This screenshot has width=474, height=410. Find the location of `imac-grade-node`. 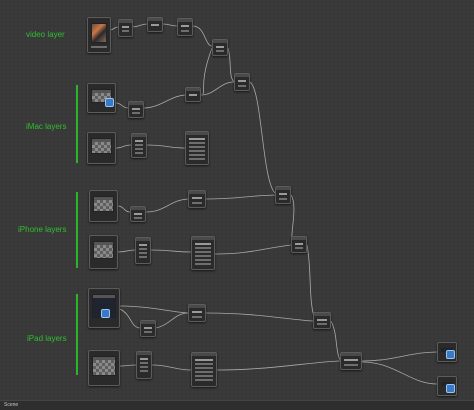

imac-grade-node is located at coordinates (197, 148).